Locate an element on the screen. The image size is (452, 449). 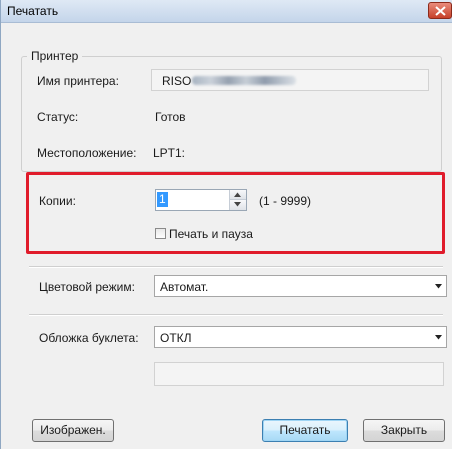
pause-checkbox is located at coordinates (160, 233).